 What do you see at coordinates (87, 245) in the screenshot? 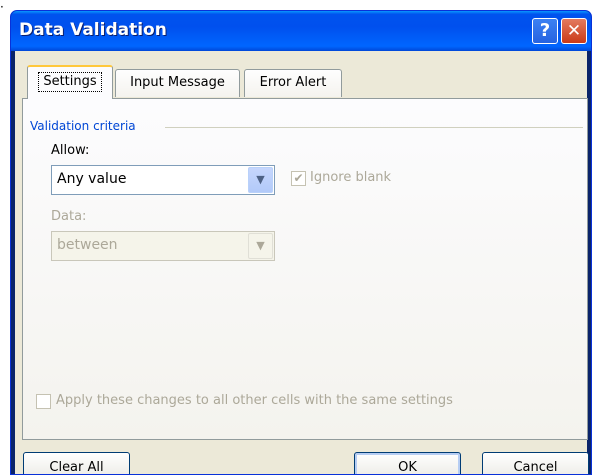
I see `data-select-value: between` at bounding box center [87, 245].